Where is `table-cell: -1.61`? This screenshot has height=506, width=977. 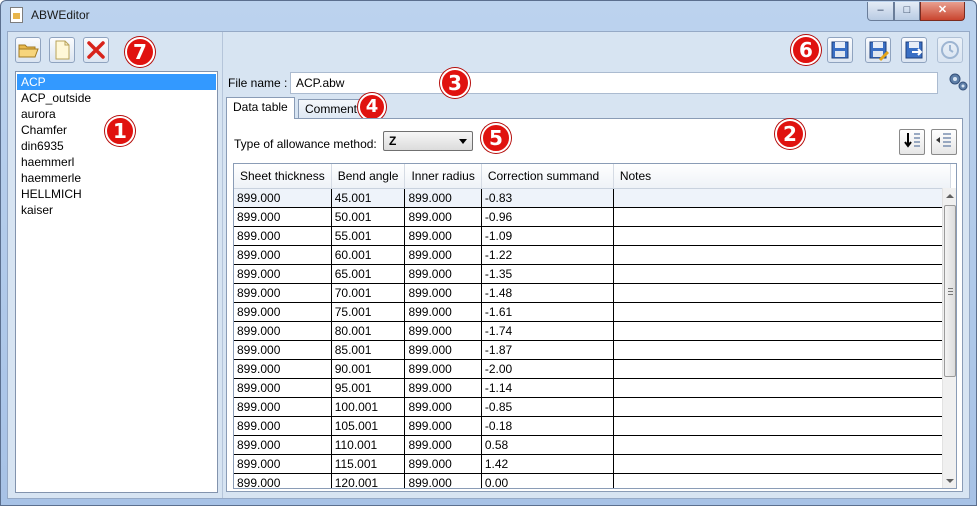 table-cell: -1.61 is located at coordinates (547, 312).